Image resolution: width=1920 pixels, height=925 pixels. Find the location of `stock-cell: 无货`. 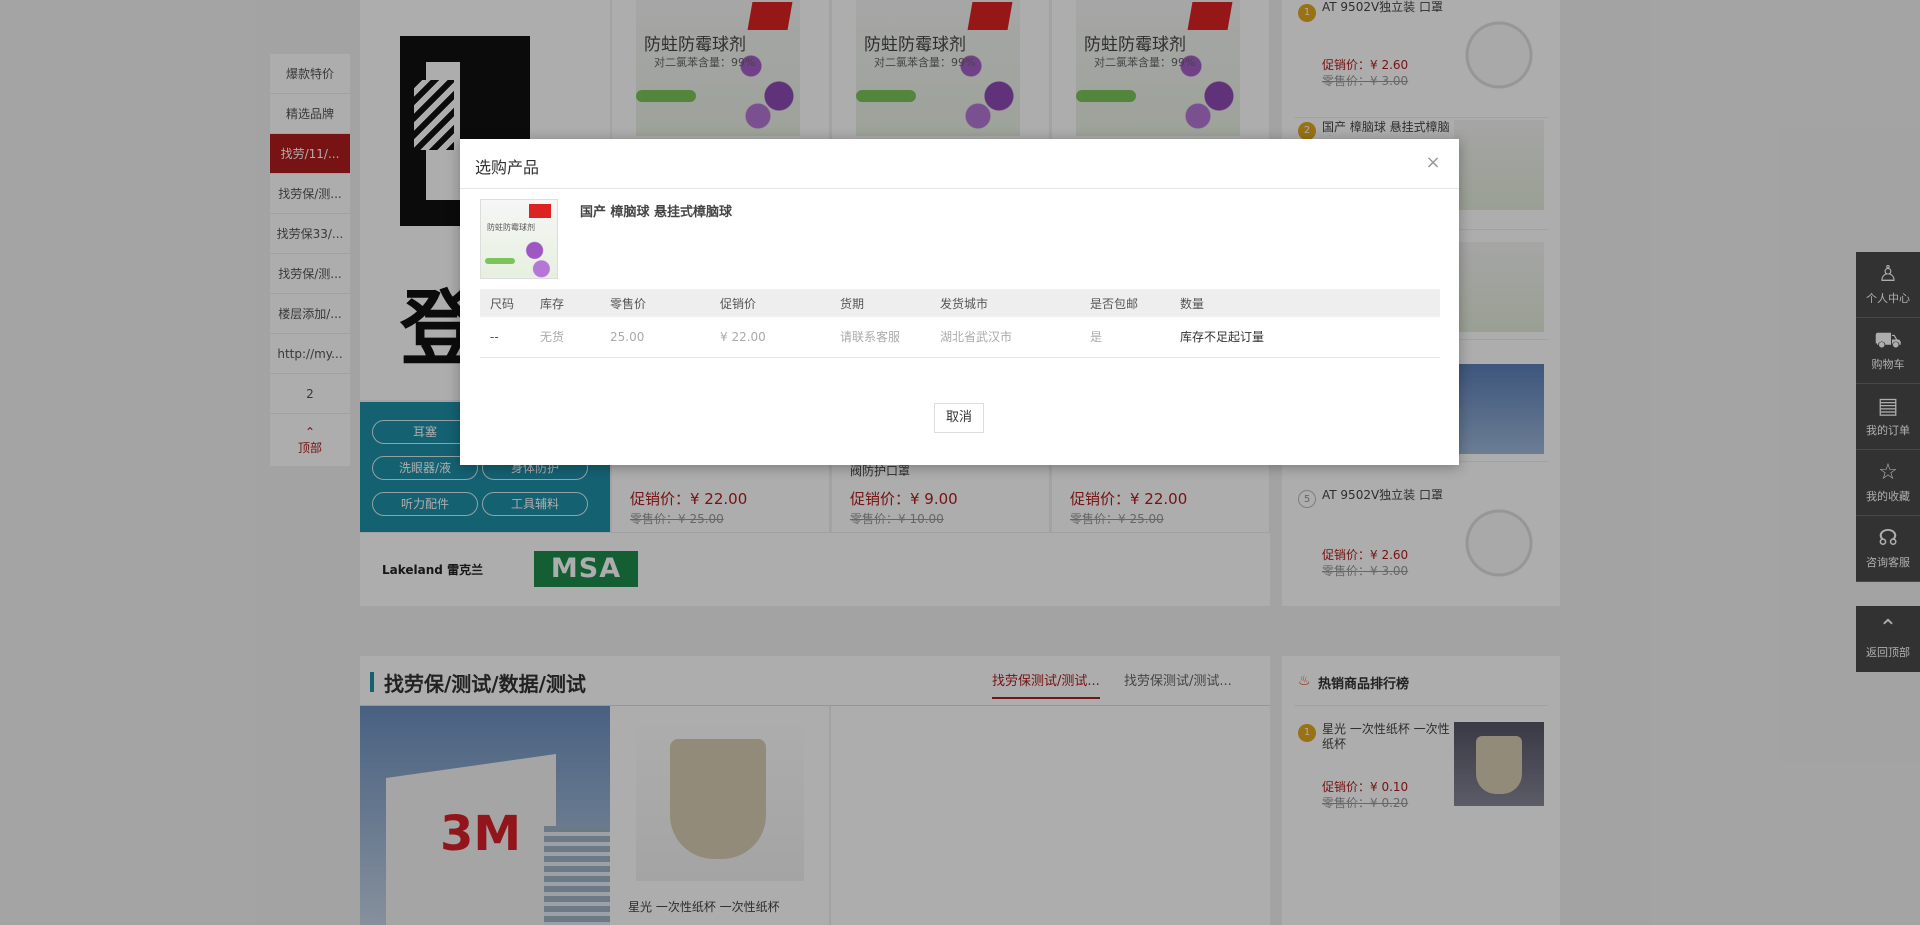

stock-cell: 无货 is located at coordinates (565, 337).